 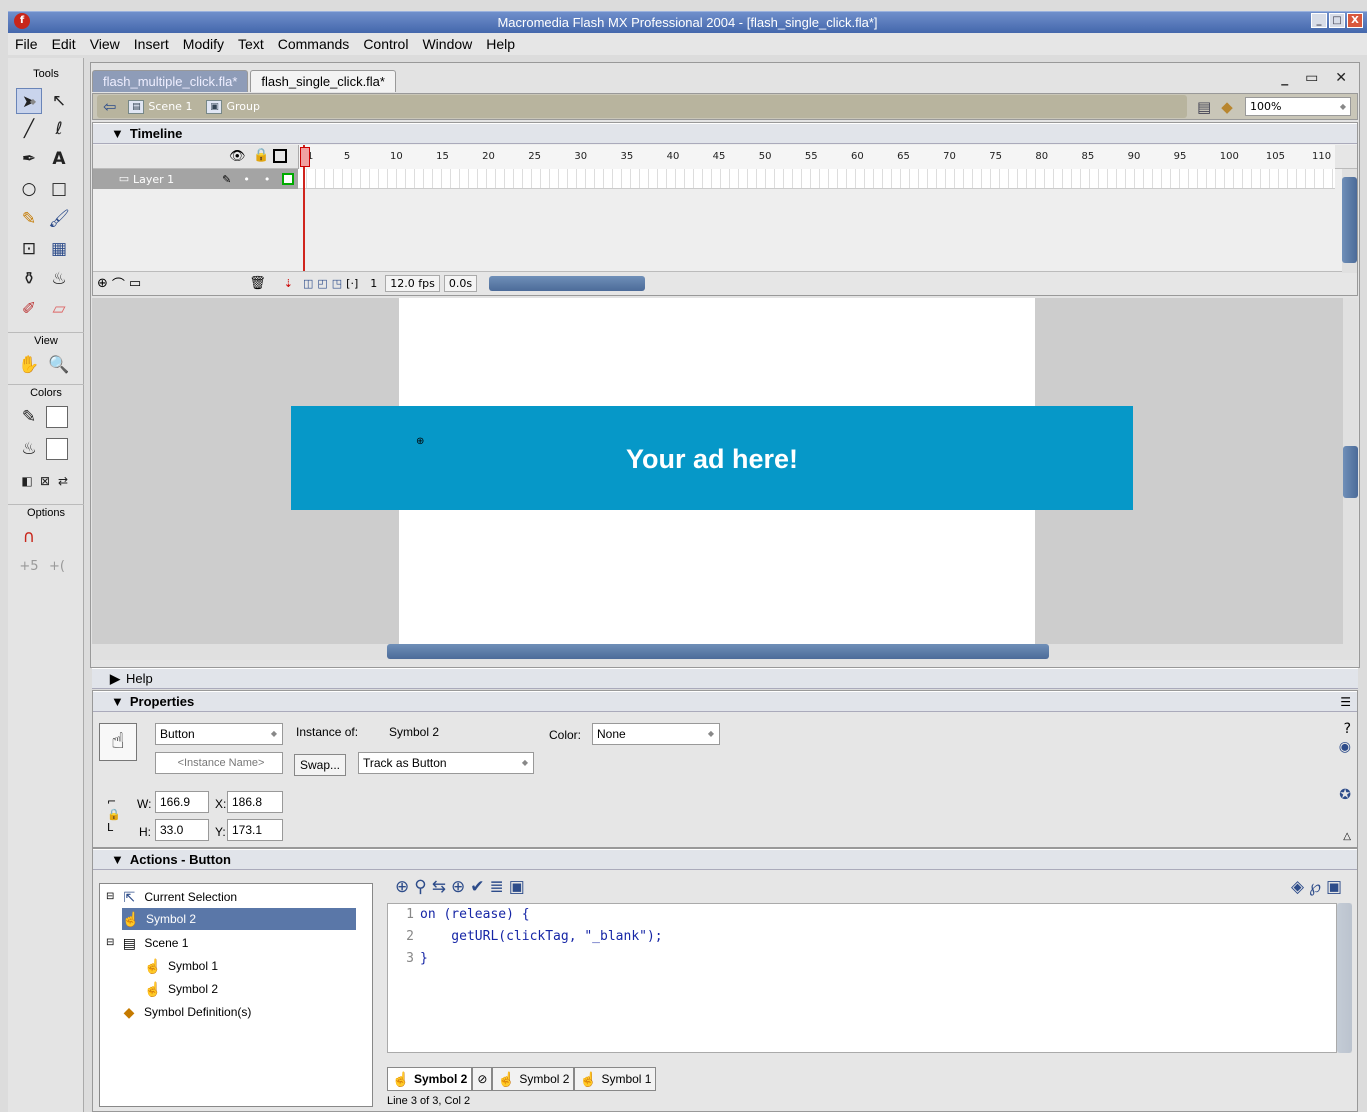 I want to click on center-frame-icon: ⇣, so click(x=288, y=283).